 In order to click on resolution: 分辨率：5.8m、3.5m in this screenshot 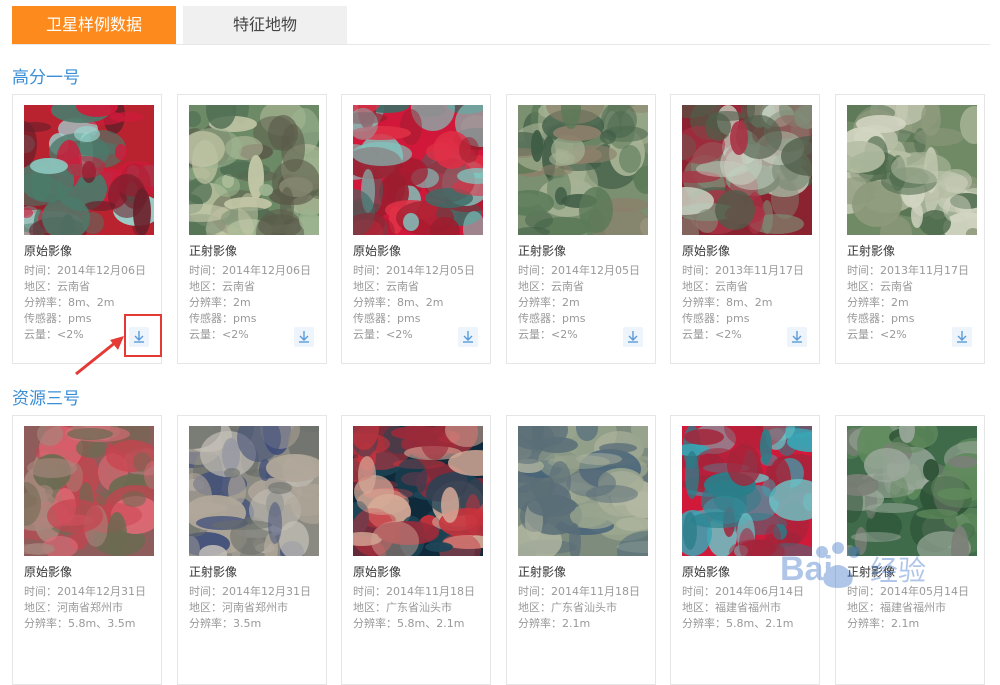, I will do `click(80, 623)`.